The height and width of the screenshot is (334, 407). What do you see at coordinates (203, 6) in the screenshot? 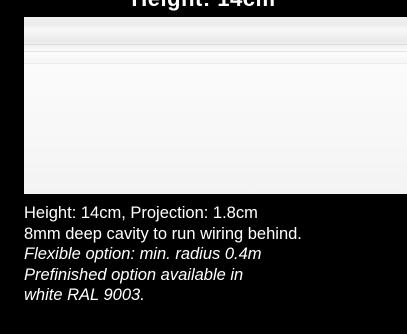
I see `cropped-heading: Height: 14cm` at bounding box center [203, 6].